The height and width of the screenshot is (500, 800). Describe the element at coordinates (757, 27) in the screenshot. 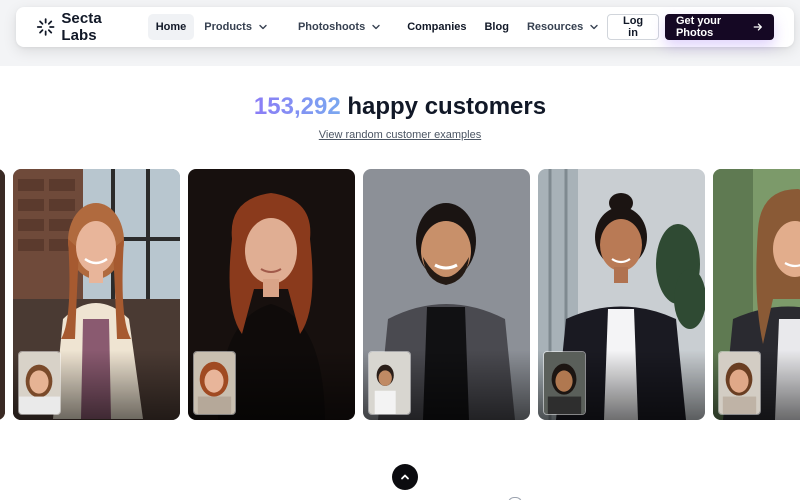

I see `arrow-right-icon` at that location.